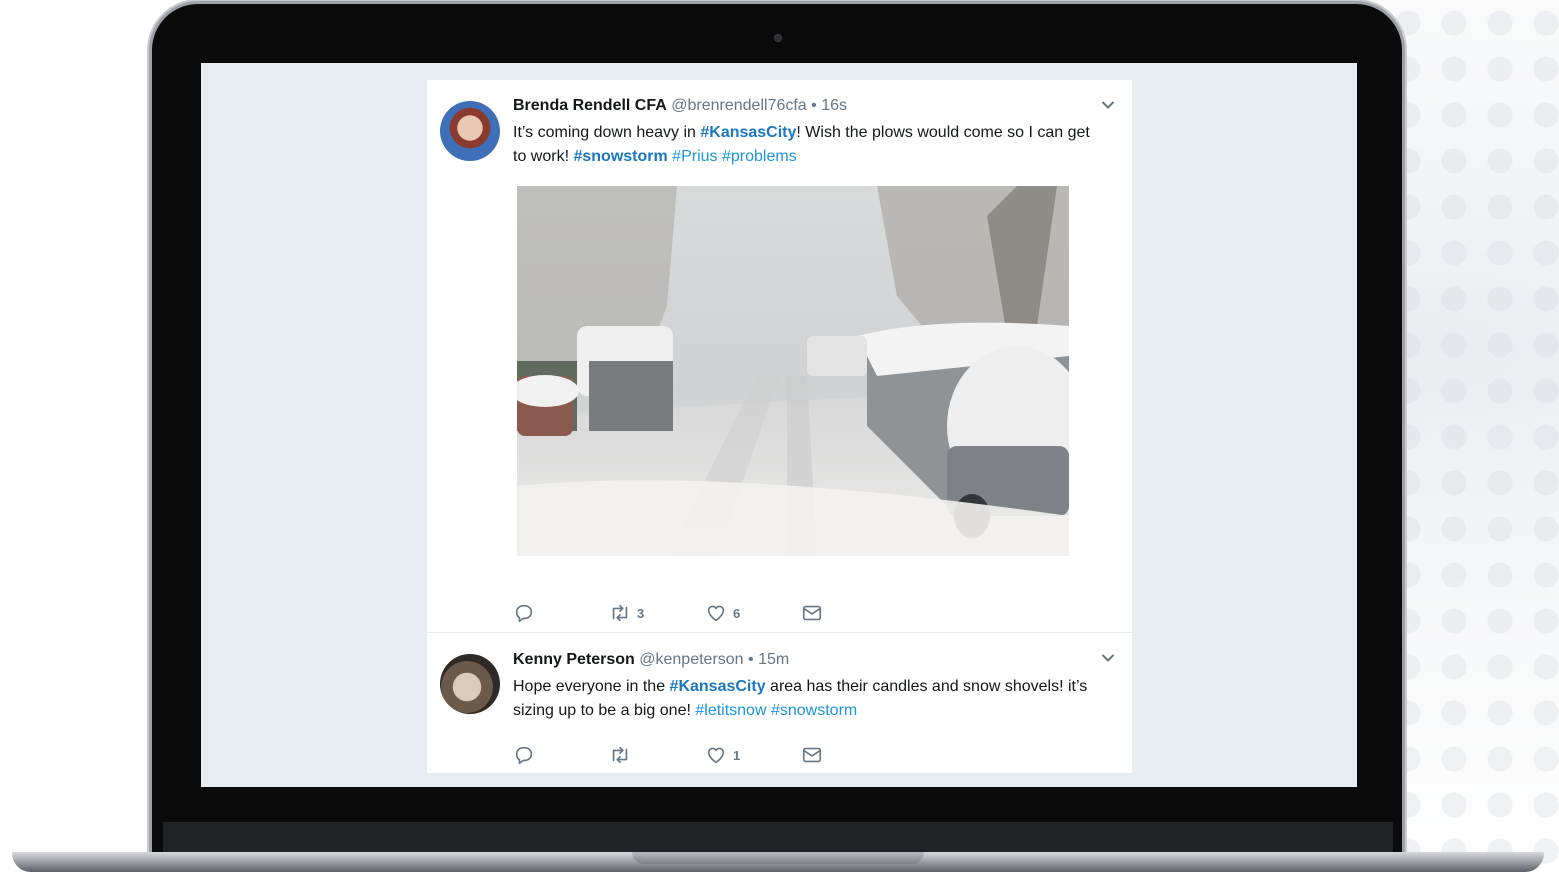  I want to click on retweet-button: 3, so click(626, 613).